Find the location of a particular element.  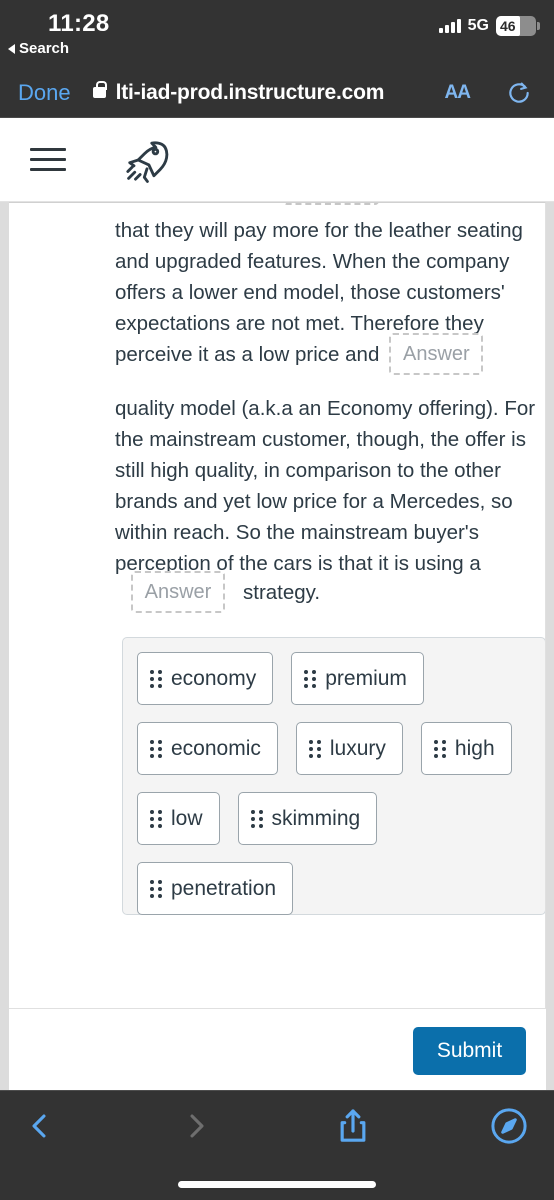

url-label: lti-iad-prod.instructure.com is located at coordinates (250, 93).